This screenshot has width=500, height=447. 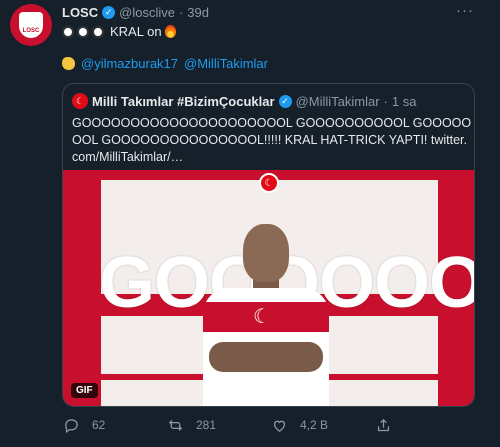 What do you see at coordinates (226, 63) in the screenshot?
I see `mention-link: @MilliTakimlar` at bounding box center [226, 63].